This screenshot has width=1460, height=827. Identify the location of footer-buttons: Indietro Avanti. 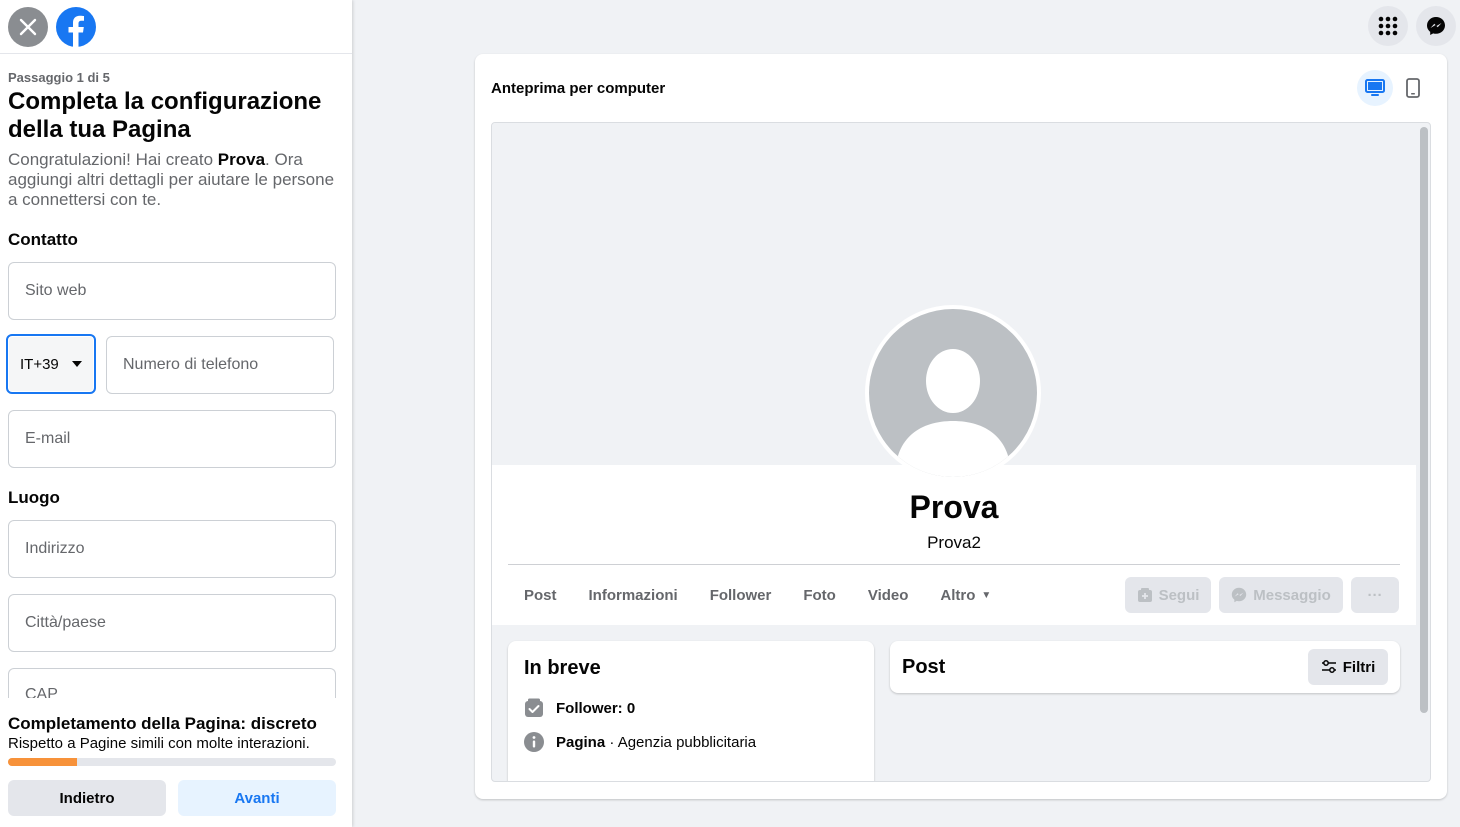
(176, 798).